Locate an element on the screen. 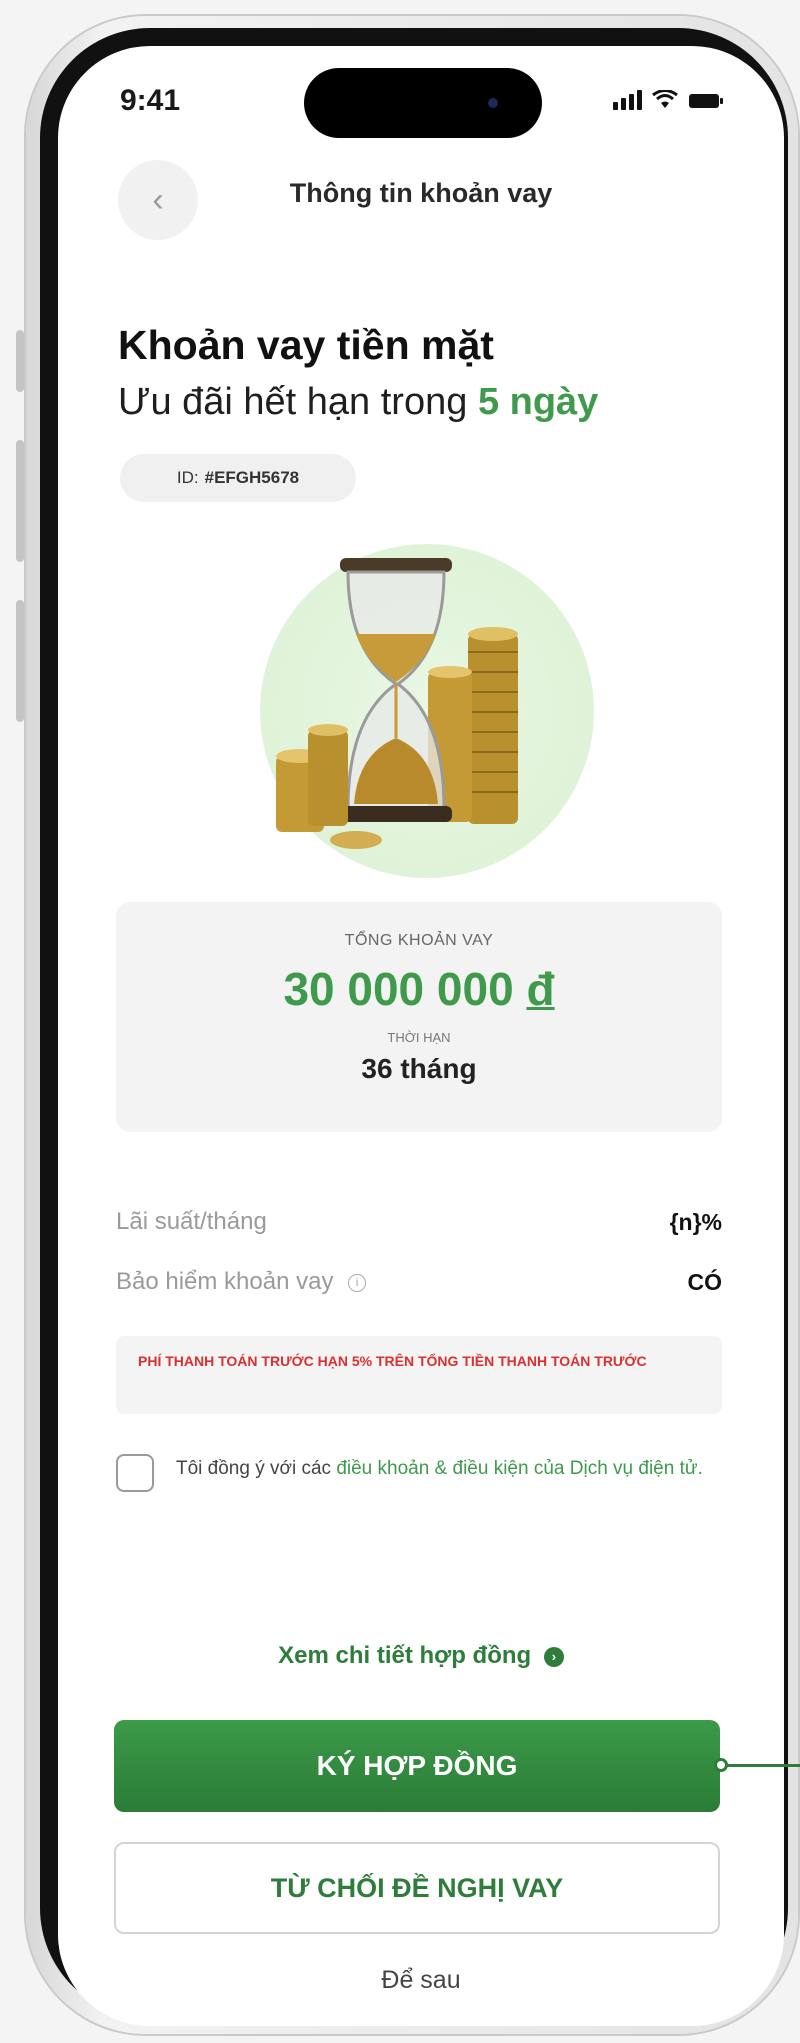  status-icons is located at coordinates (668, 100).